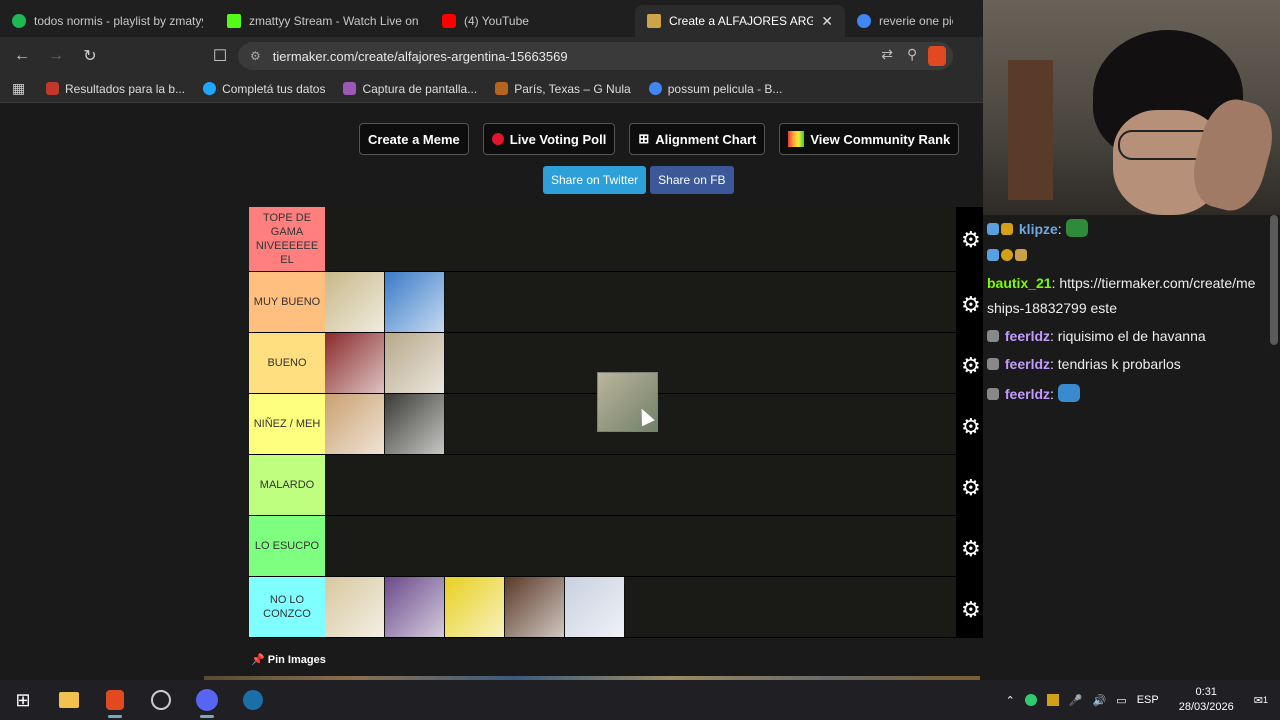  I want to click on chat-message: feerldz: tendrias k probarlos, so click(1084, 364).